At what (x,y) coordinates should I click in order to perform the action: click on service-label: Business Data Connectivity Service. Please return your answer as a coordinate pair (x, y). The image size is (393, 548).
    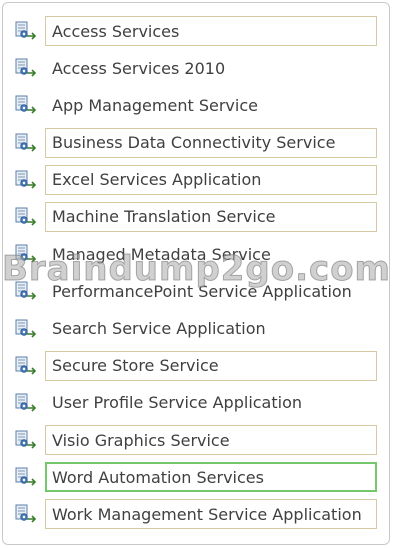
    Looking at the image, I should click on (211, 142).